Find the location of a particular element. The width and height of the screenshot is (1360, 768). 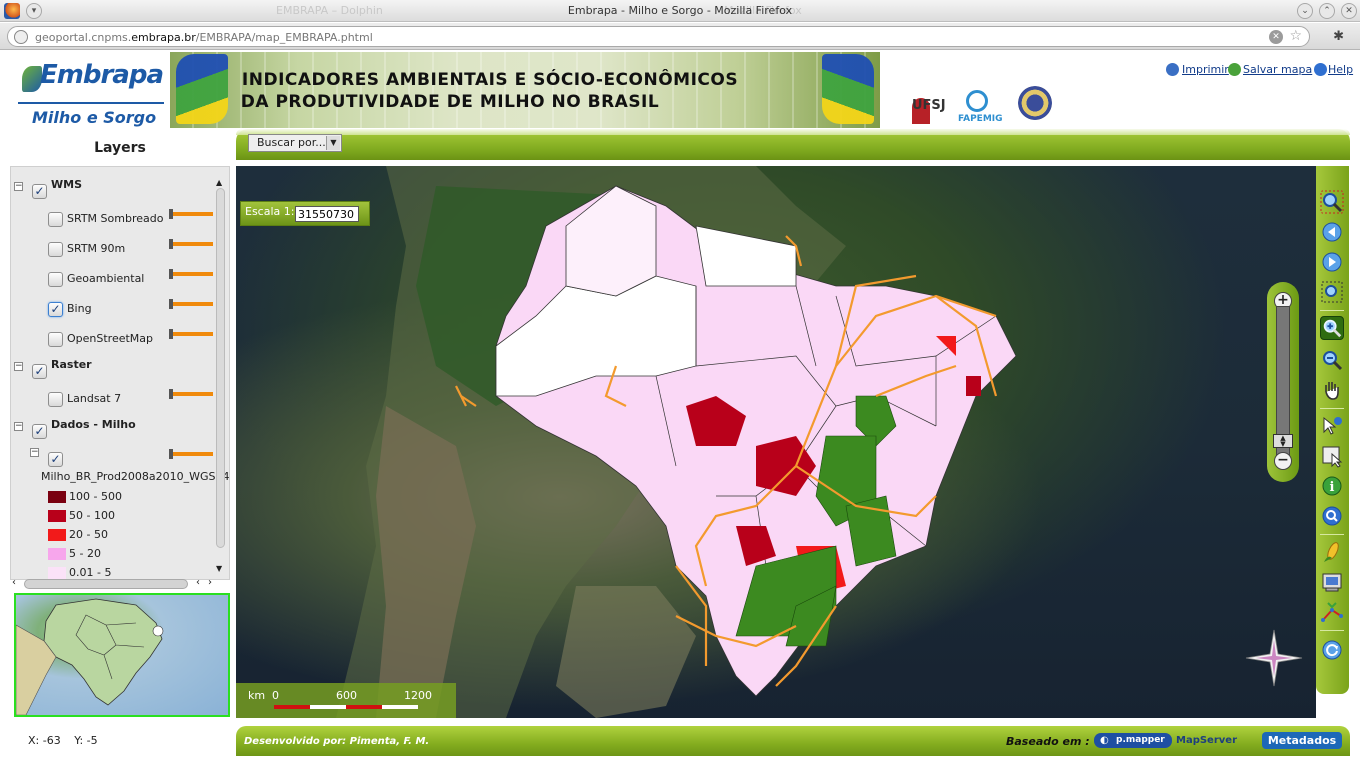

corn-icon is located at coordinates (1332, 552).